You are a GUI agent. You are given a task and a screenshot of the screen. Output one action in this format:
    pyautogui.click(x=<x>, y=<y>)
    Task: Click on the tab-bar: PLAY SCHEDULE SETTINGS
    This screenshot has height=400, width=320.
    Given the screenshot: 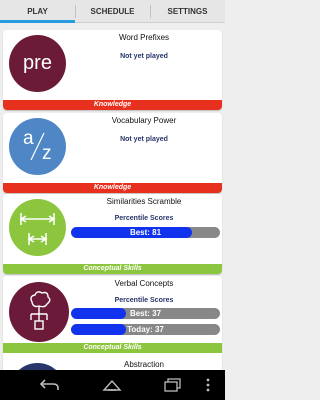 What is the action you would take?
    pyautogui.click(x=112, y=11)
    